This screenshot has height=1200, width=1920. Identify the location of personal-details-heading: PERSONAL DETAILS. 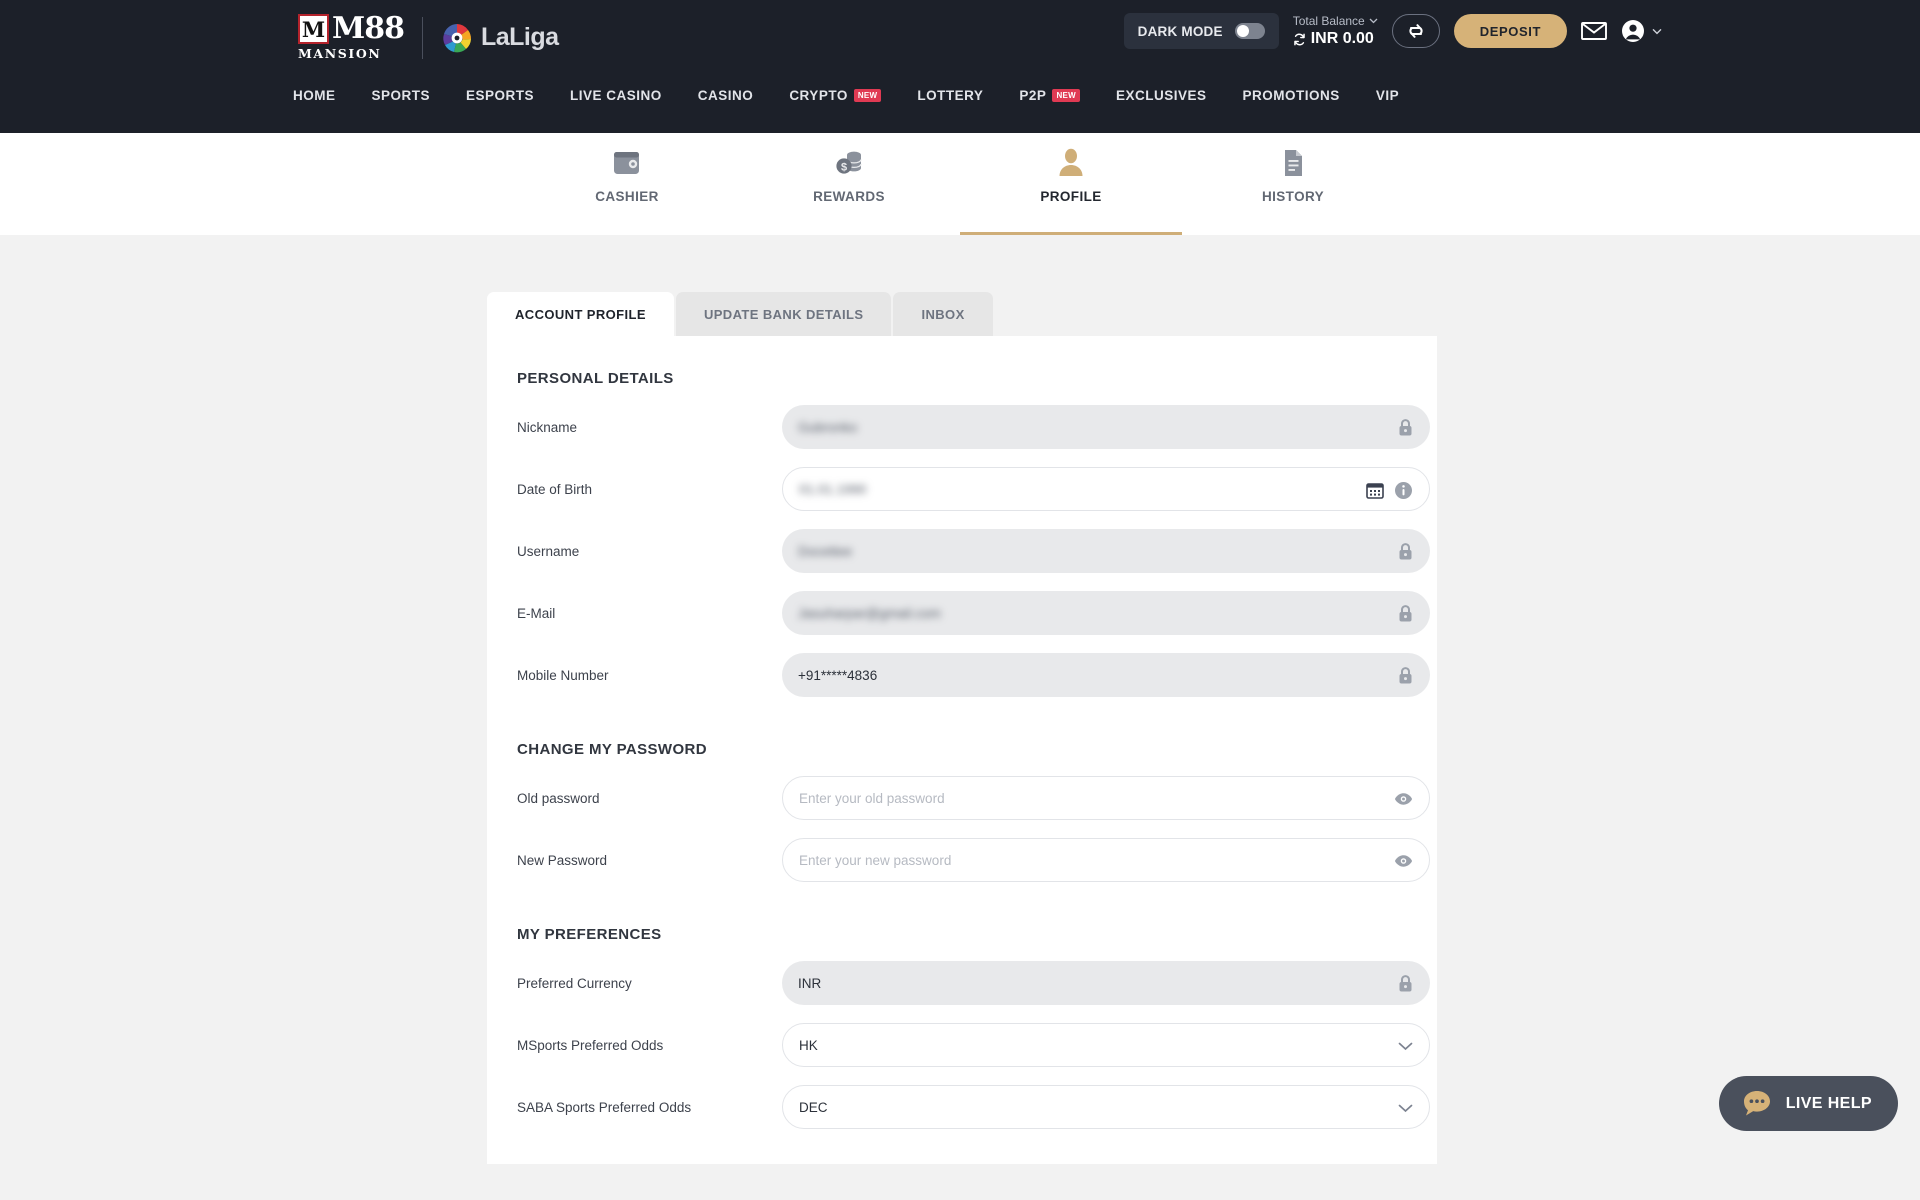
(595, 378).